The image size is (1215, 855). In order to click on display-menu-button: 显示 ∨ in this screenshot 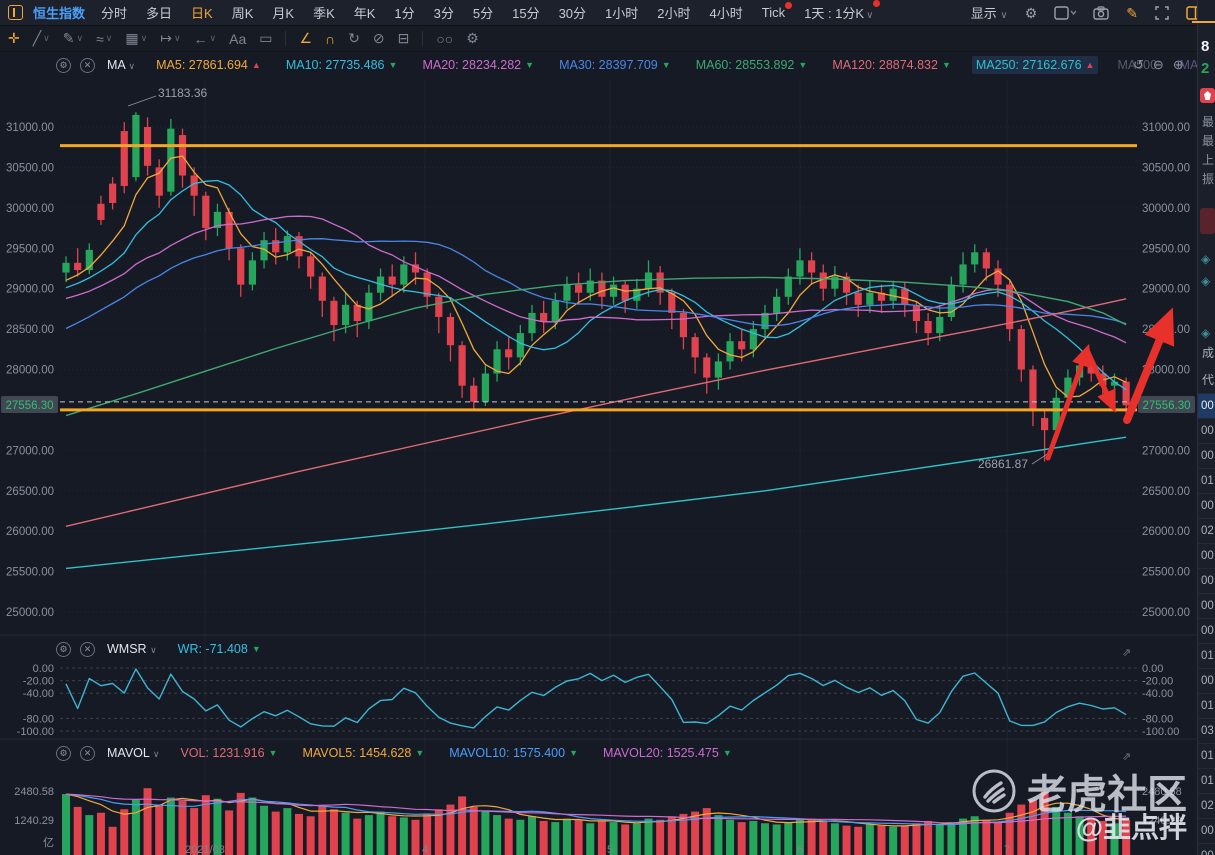, I will do `click(989, 12)`.